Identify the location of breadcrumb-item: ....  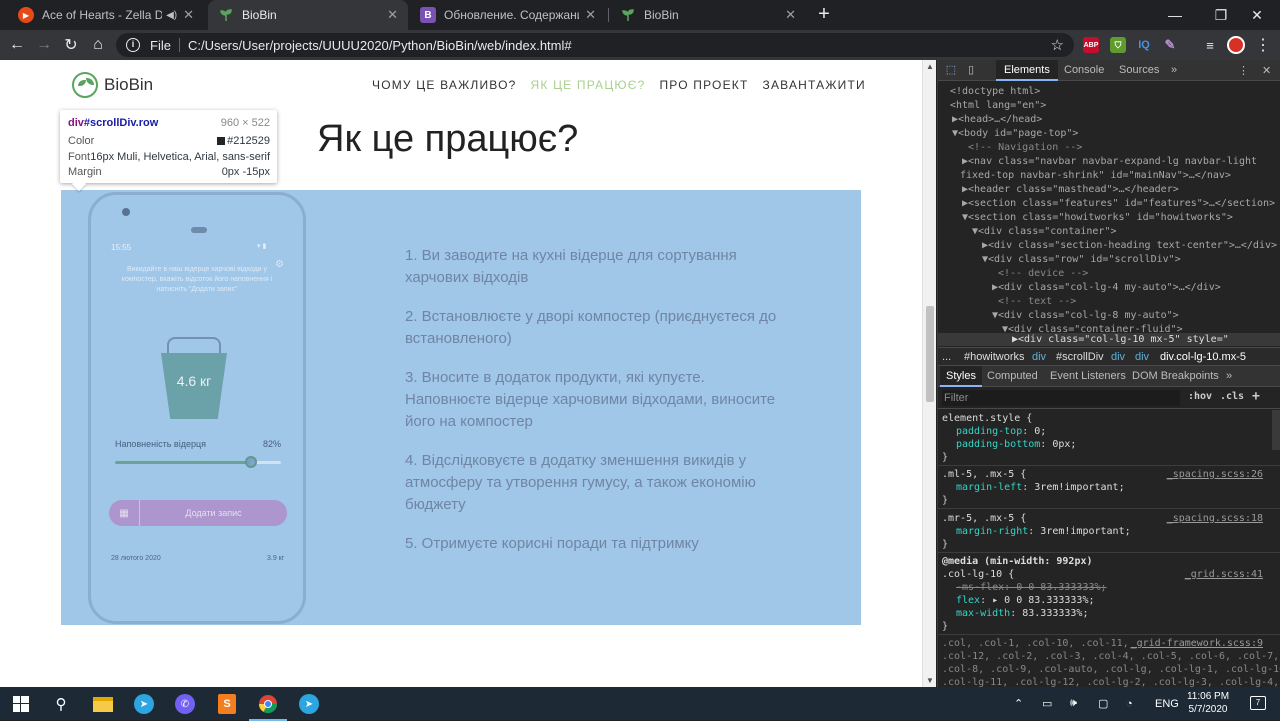
(946, 357).